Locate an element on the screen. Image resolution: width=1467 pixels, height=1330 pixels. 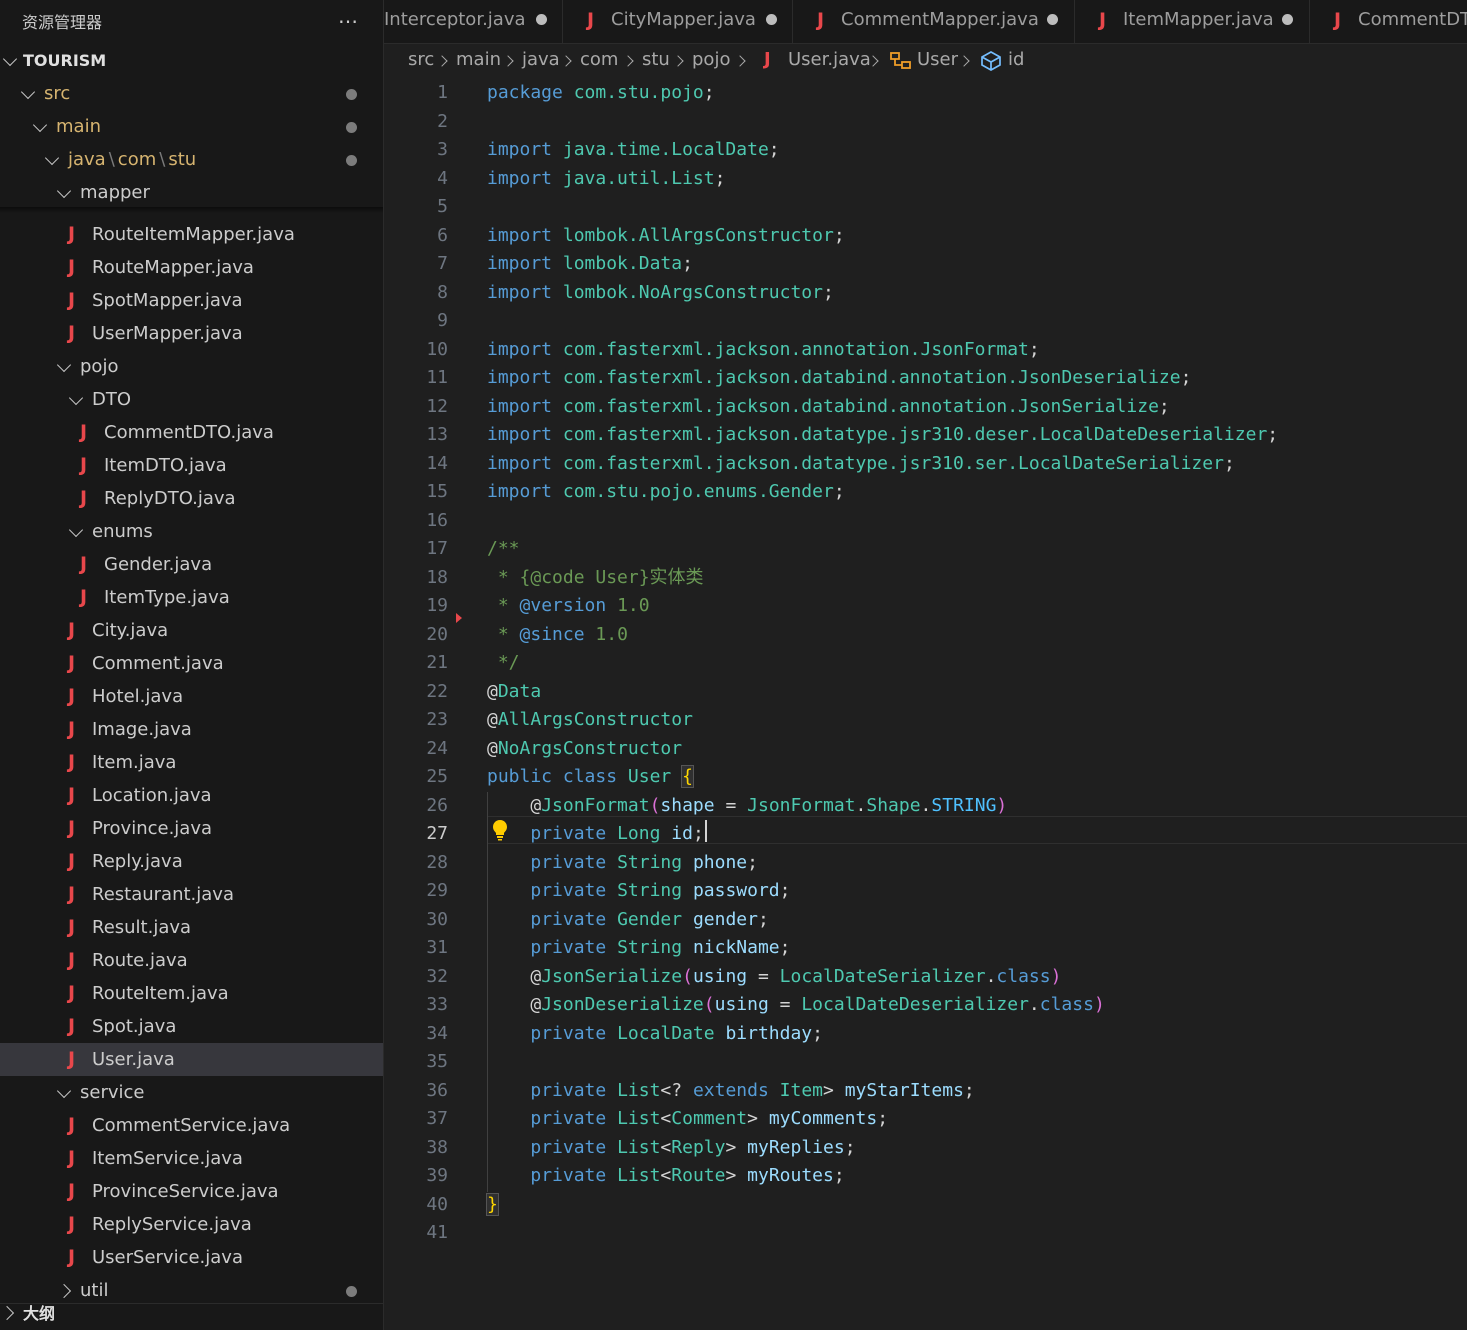
line-number: 14 is located at coordinates (437, 463).